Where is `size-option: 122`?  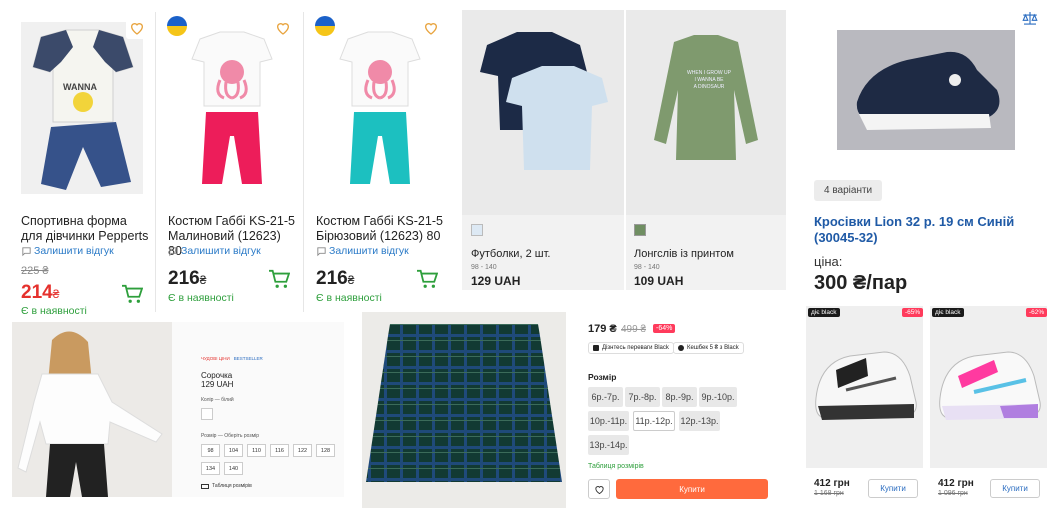
size-option: 122 is located at coordinates (302, 450).